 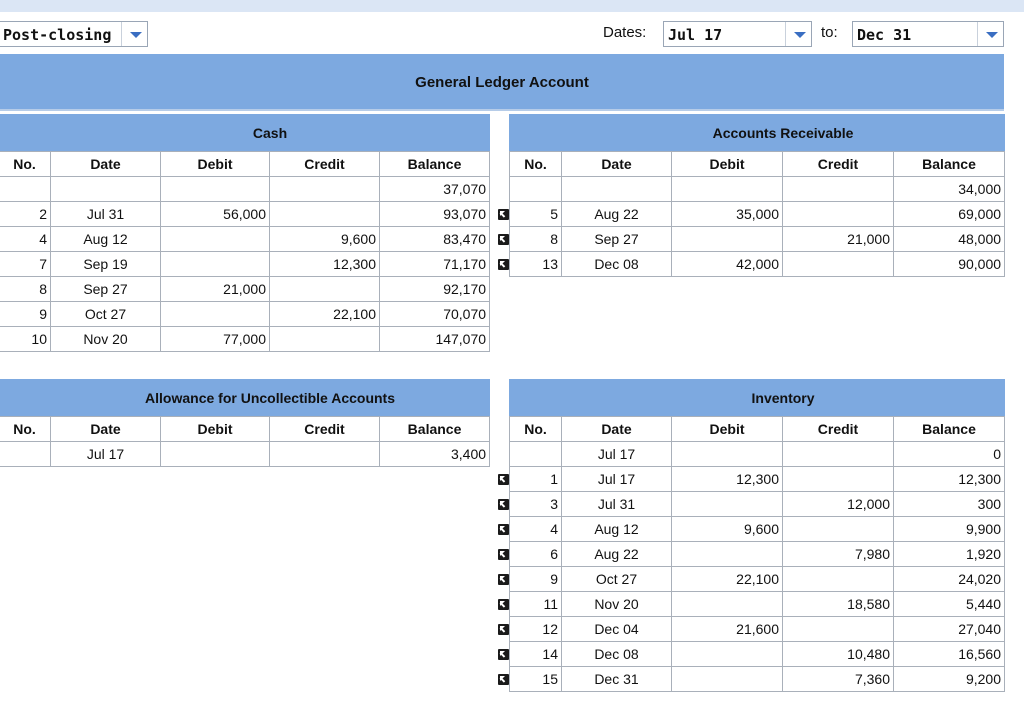 I want to click on date-to-select: Dec 31, so click(x=928, y=34).